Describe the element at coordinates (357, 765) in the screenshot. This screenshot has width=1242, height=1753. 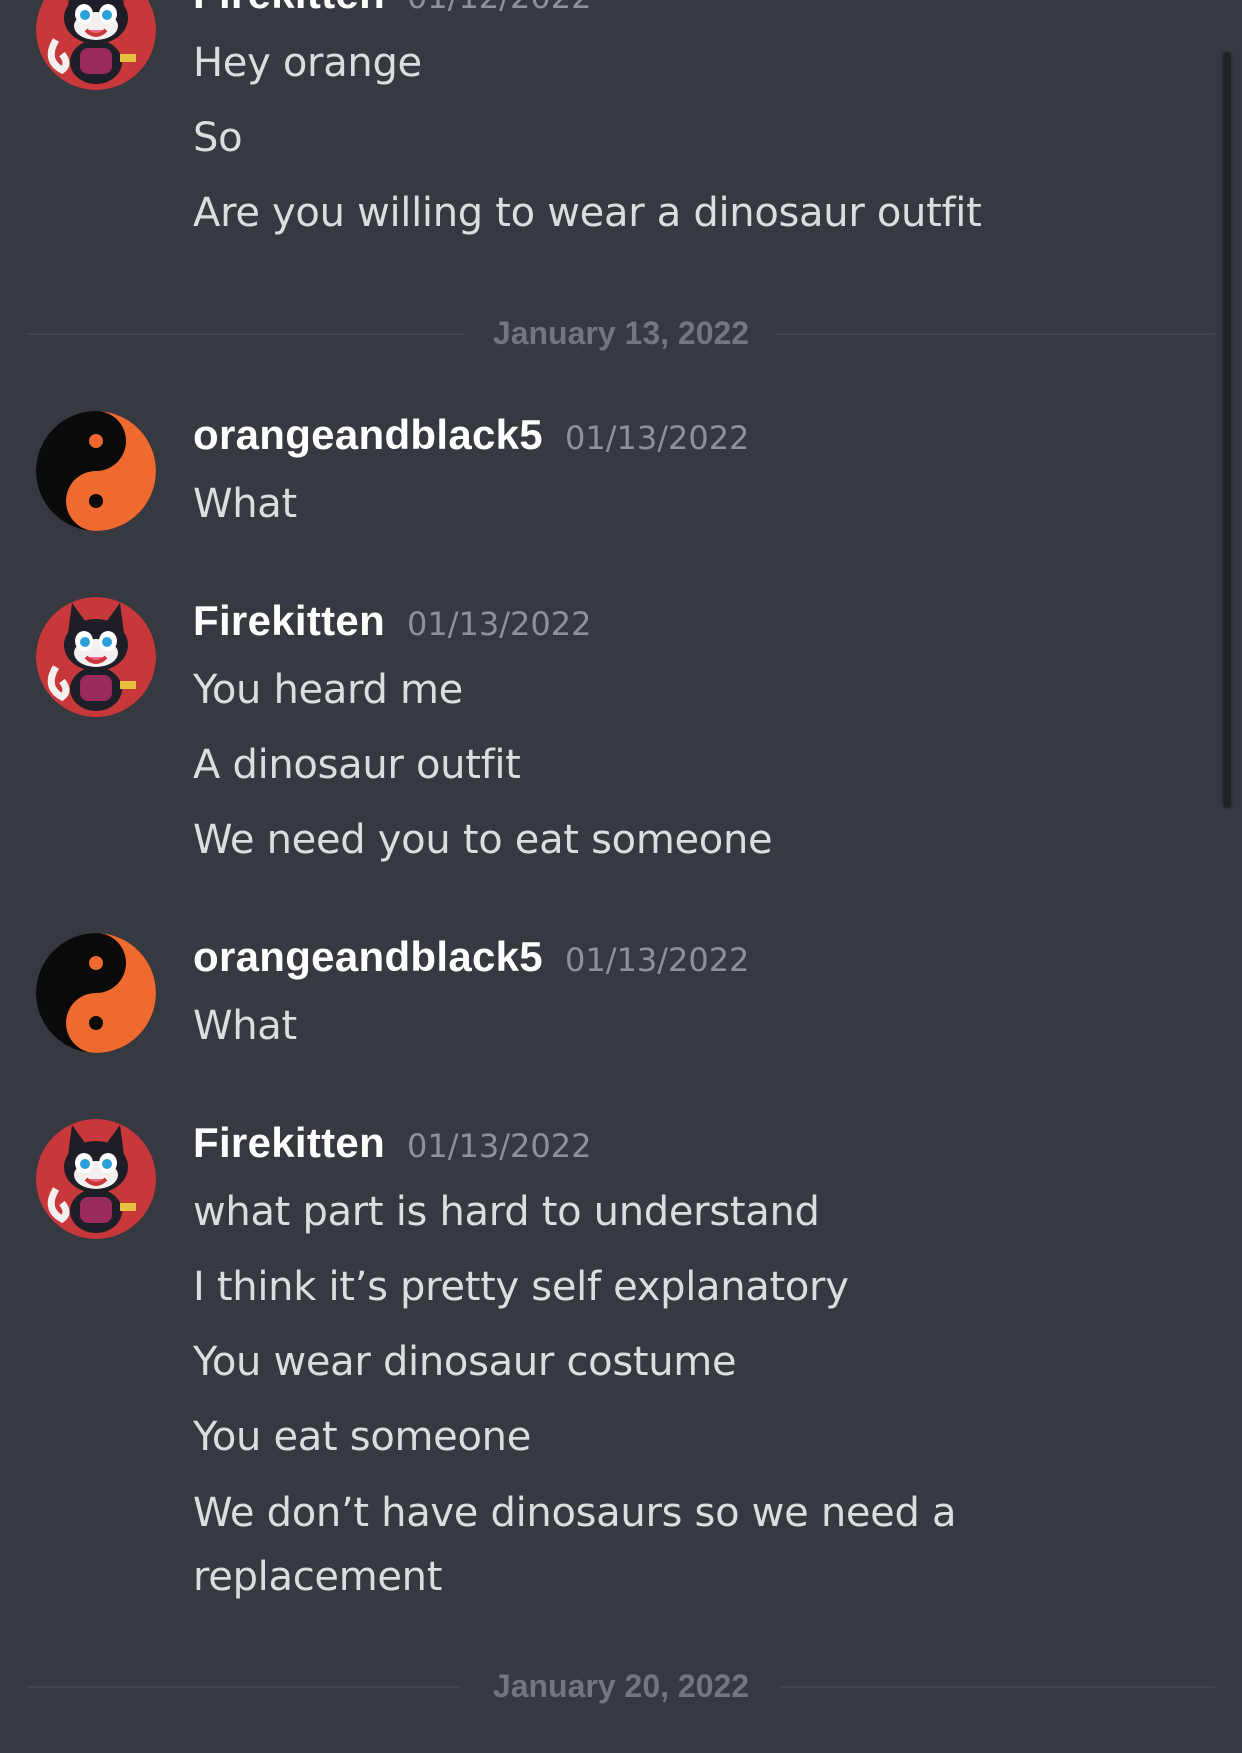
I see `message-text: A dinosaur outfit` at that location.